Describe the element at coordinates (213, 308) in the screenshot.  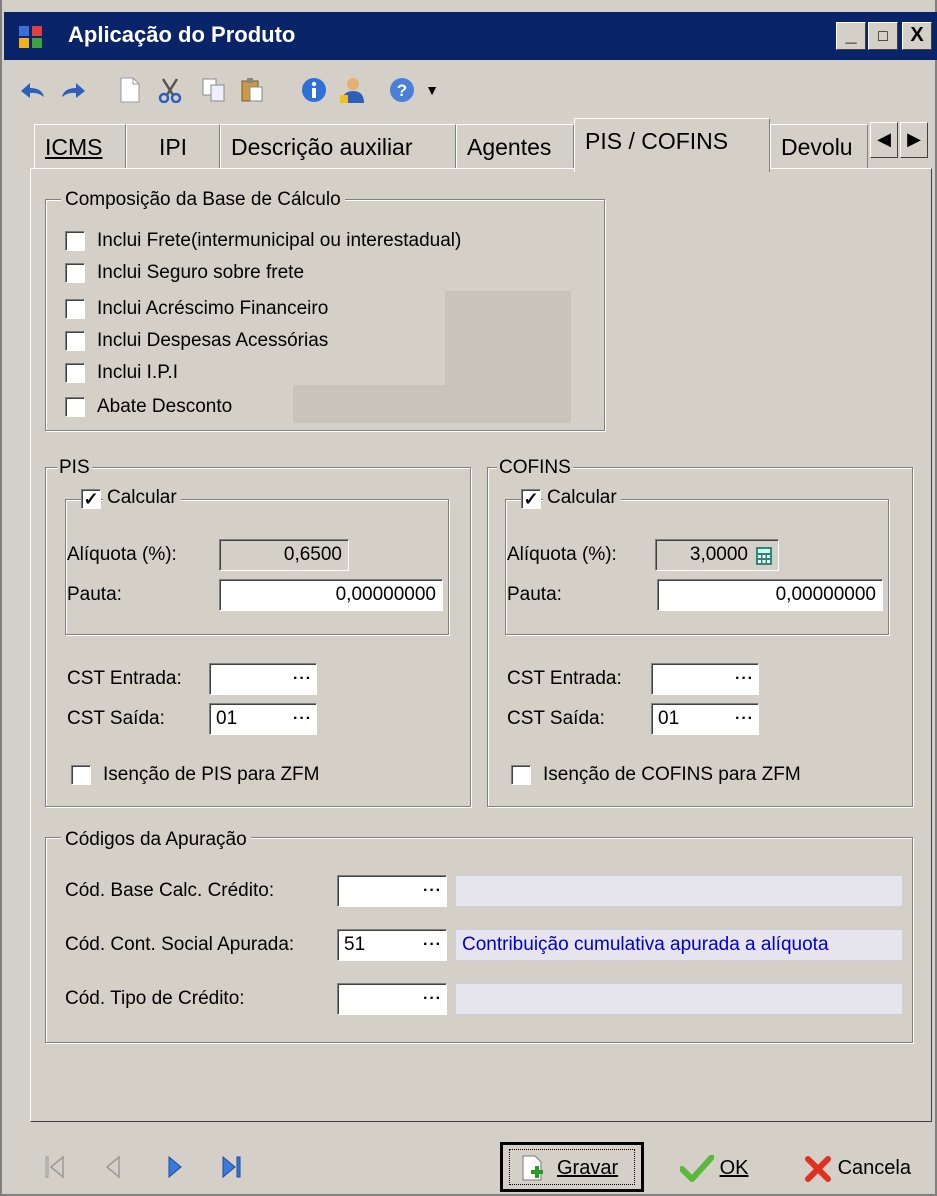
I see `label-inclui-acrescimo: Inclui Acréscimo Financeiro` at that location.